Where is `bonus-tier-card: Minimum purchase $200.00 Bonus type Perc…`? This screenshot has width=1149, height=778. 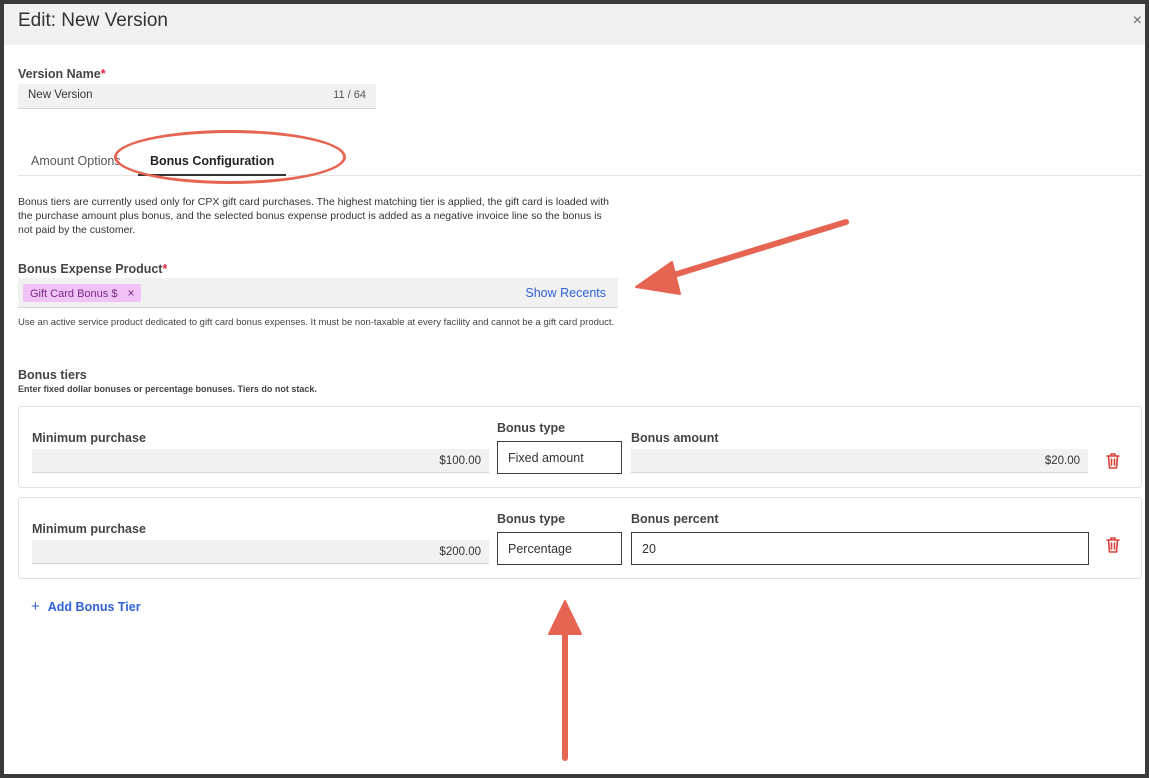 bonus-tier-card: Minimum purchase $200.00 Bonus type Perc… is located at coordinates (580, 538).